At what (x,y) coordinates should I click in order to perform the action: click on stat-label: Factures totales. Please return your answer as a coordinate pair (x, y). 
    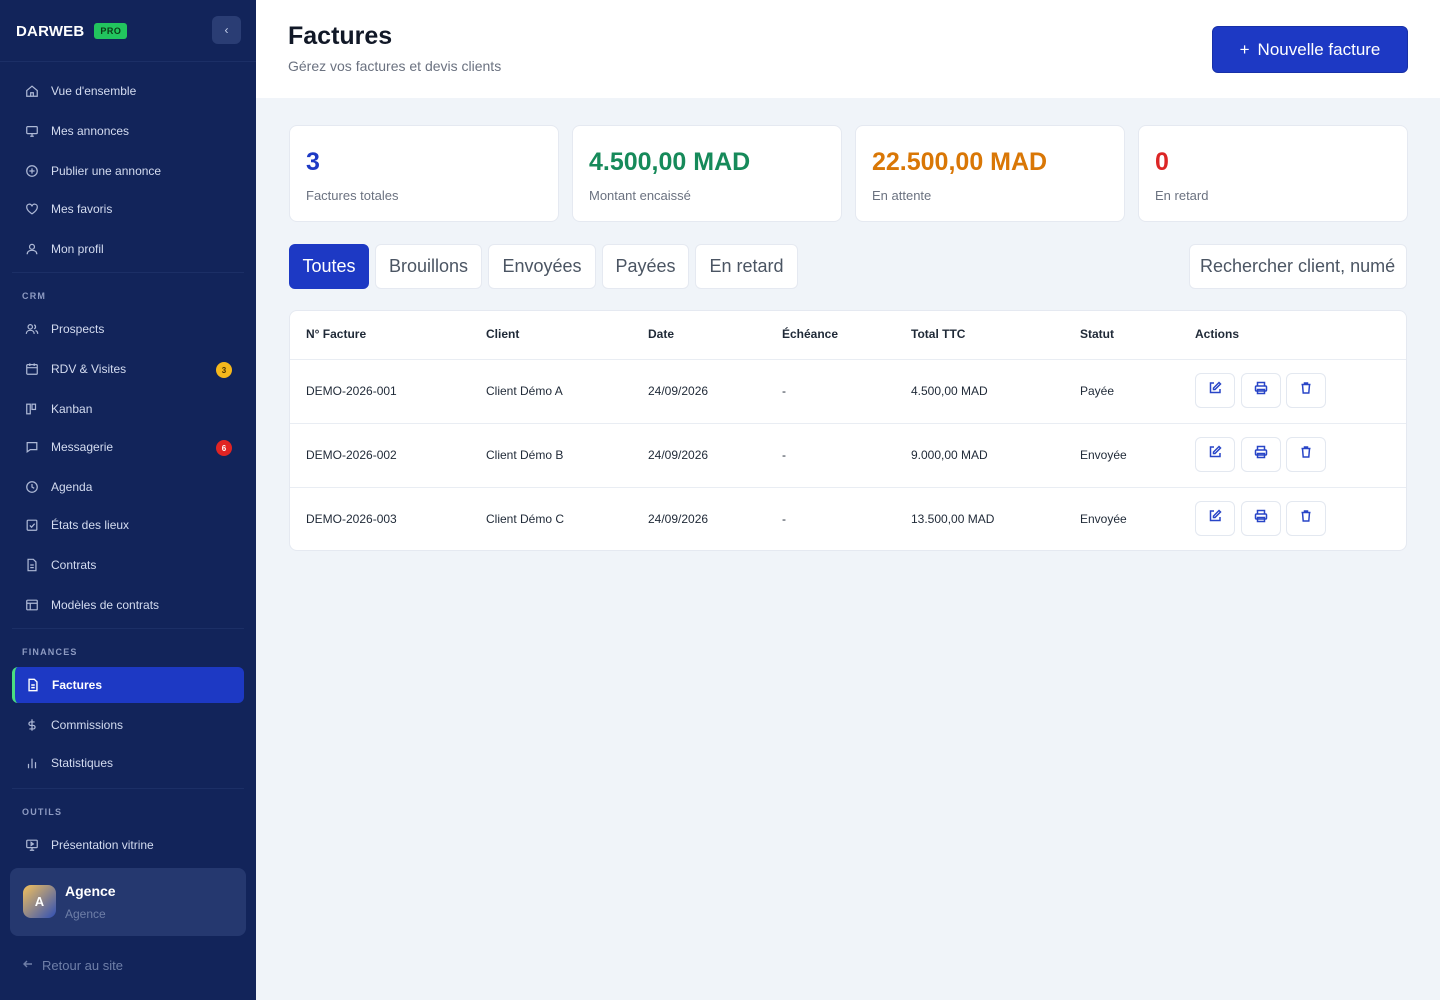
    Looking at the image, I should click on (352, 195).